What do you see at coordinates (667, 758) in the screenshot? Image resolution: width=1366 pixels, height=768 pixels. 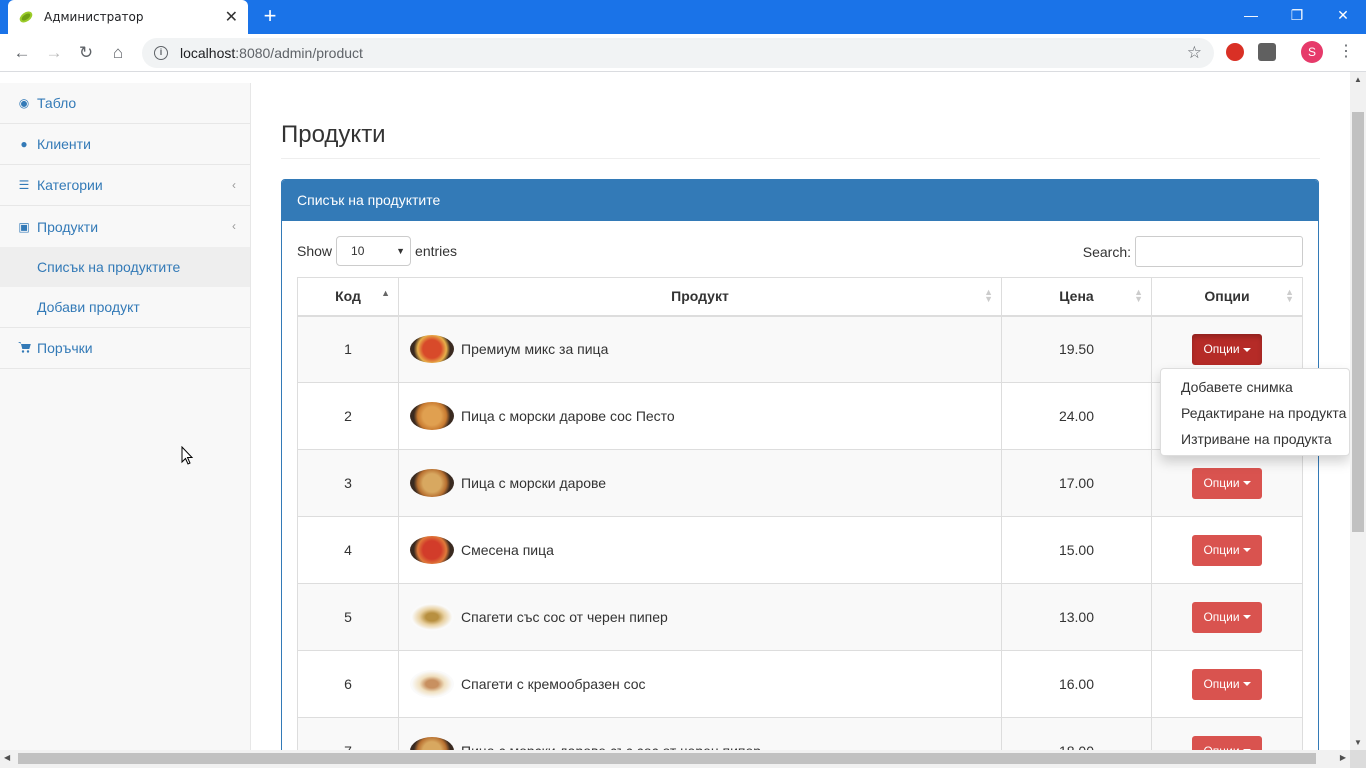 I see `horizontal-scroll-thumb` at bounding box center [667, 758].